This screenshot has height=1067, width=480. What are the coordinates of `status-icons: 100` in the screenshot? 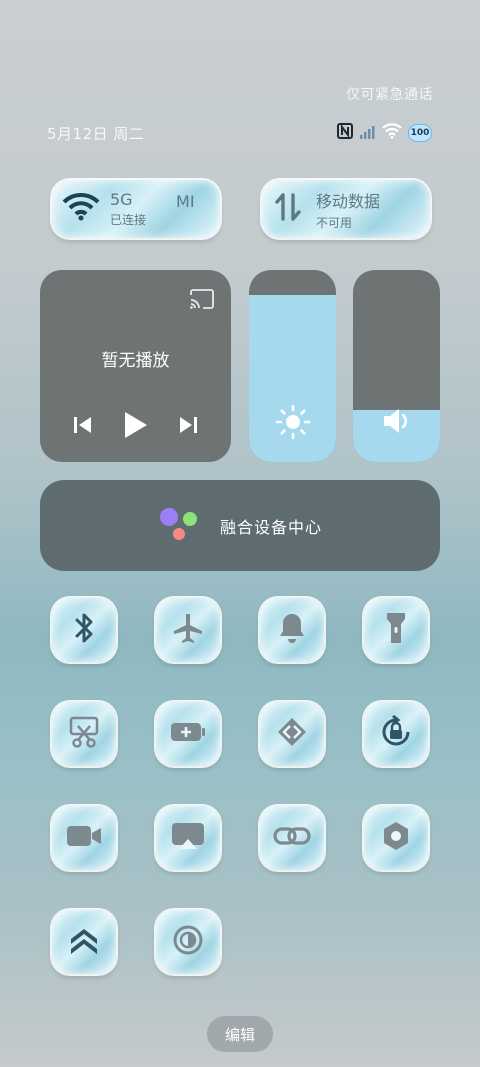 It's located at (384, 133).